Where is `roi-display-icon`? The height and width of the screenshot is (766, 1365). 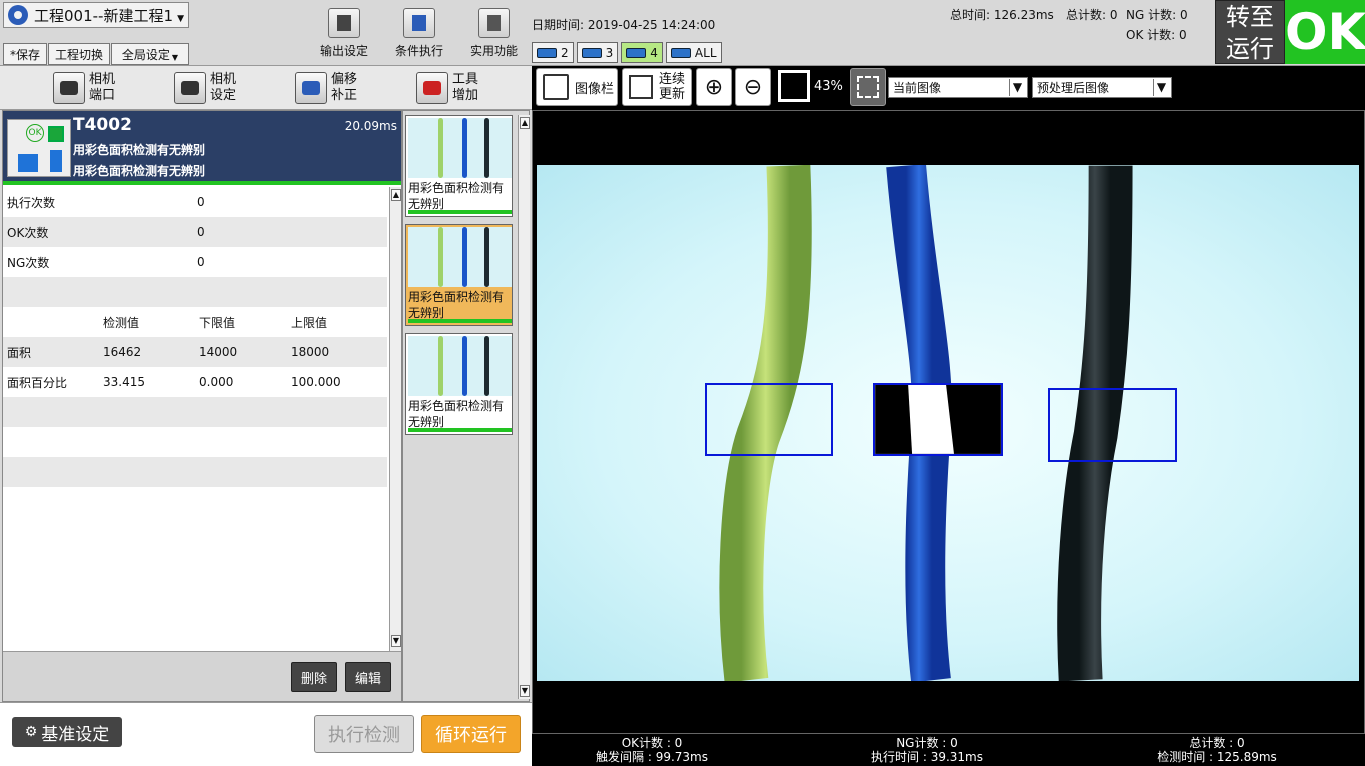 roi-display-icon is located at coordinates (868, 87).